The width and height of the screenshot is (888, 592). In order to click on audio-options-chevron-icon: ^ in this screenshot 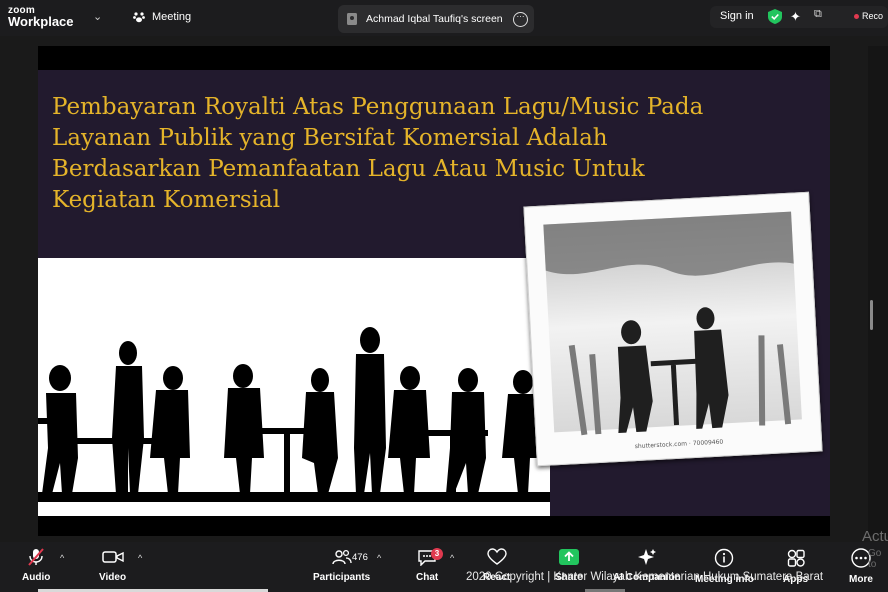, I will do `click(62, 558)`.